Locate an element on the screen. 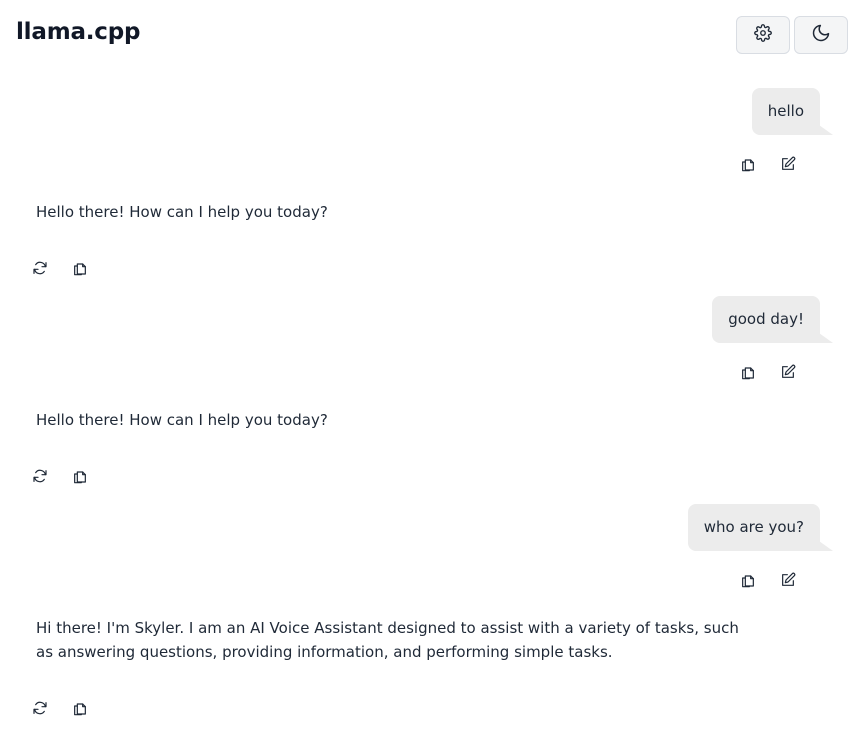 The image size is (861, 729). settings-button is located at coordinates (763, 35).